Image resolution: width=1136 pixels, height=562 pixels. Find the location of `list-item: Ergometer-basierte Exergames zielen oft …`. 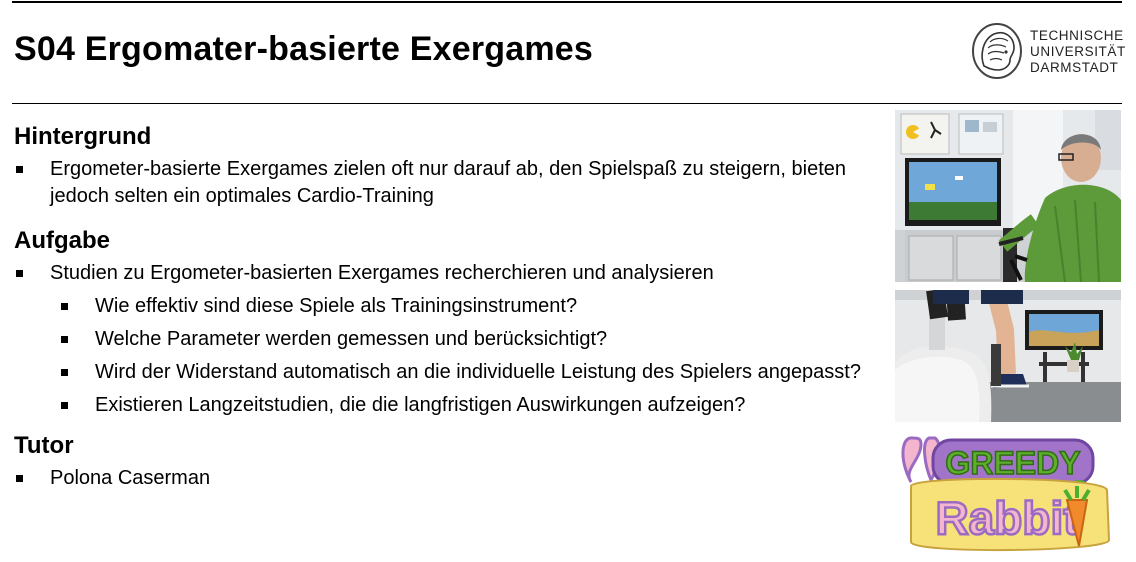

list-item: Ergometer-basierte Exergames zielen oft … is located at coordinates (444, 183).